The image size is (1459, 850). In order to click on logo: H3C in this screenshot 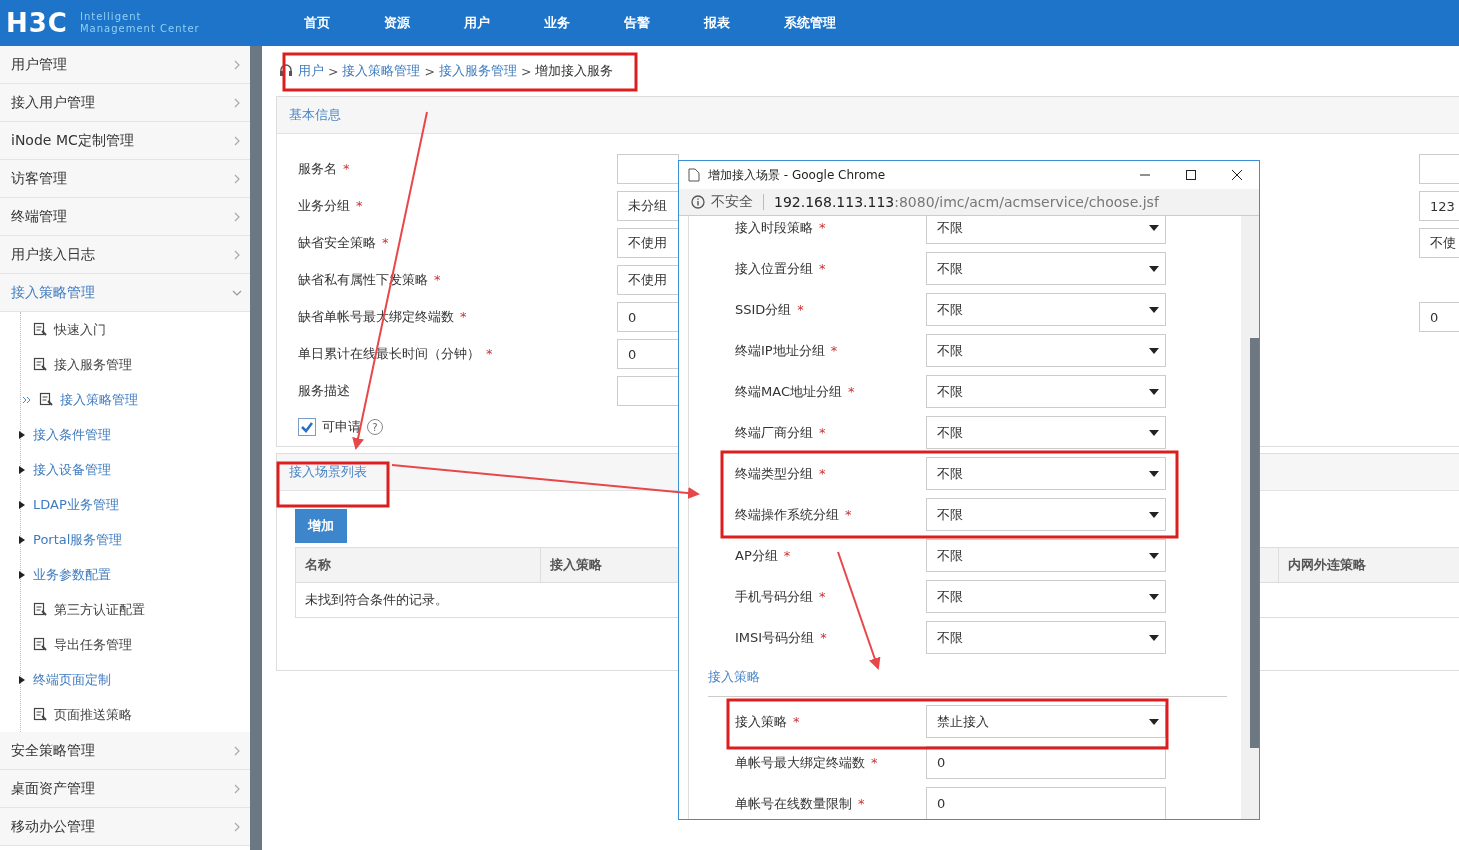, I will do `click(37, 23)`.